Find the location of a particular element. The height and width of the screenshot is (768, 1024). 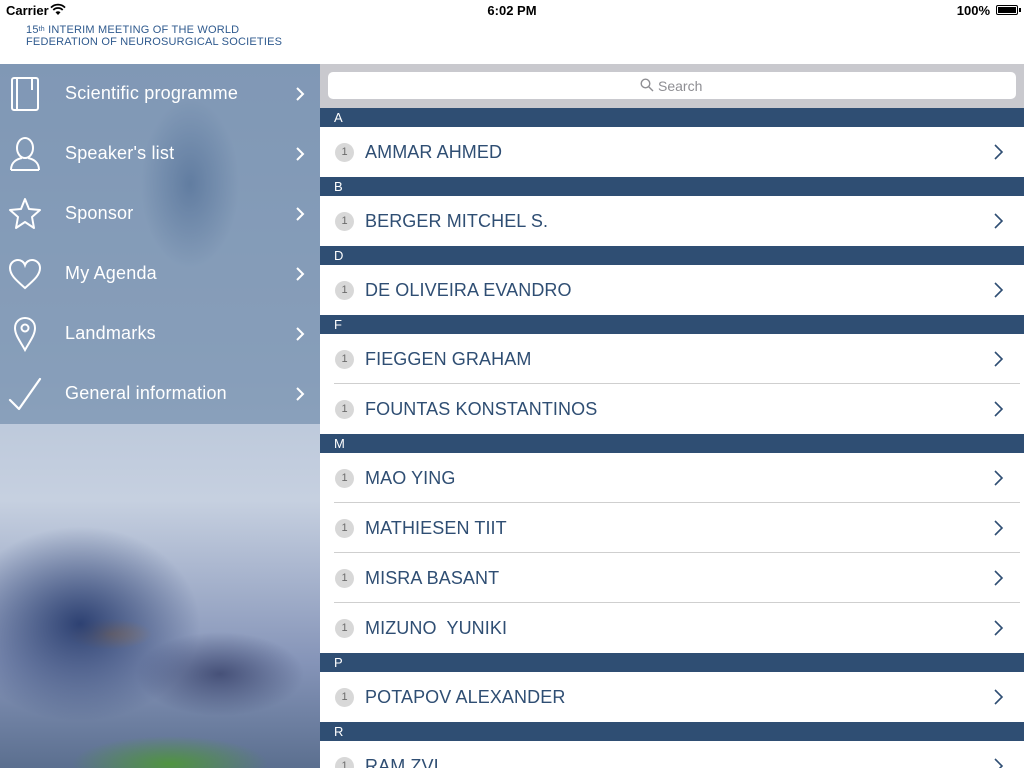

section-header-b: B is located at coordinates (672, 186).